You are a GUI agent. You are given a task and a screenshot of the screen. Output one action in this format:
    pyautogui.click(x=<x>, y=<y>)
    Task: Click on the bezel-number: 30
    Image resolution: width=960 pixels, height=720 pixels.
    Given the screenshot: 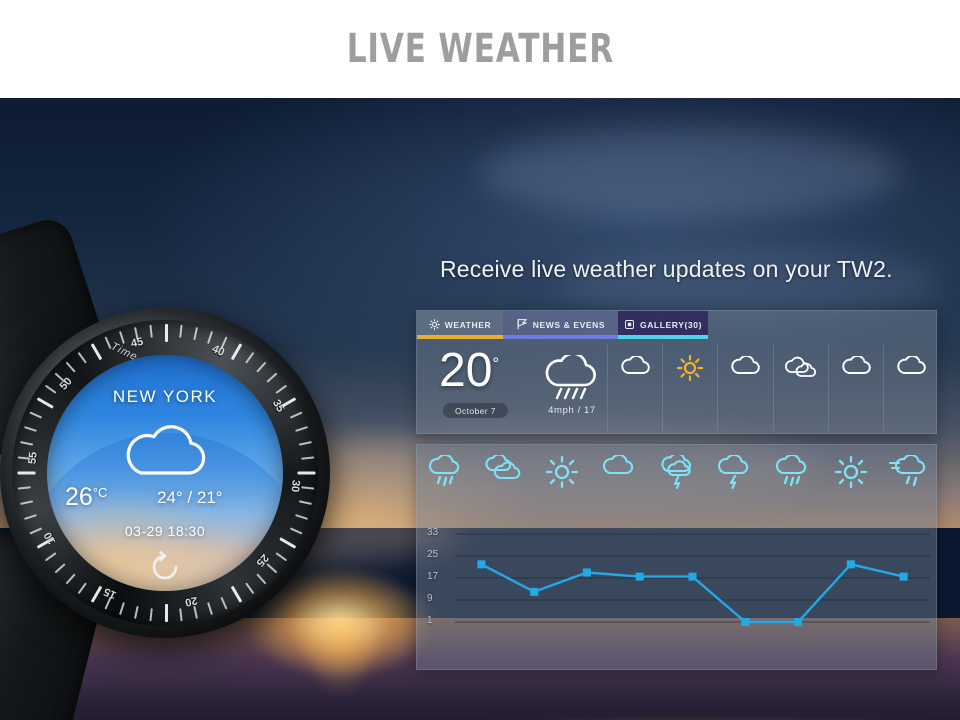 What is the action you would take?
    pyautogui.click(x=295, y=486)
    